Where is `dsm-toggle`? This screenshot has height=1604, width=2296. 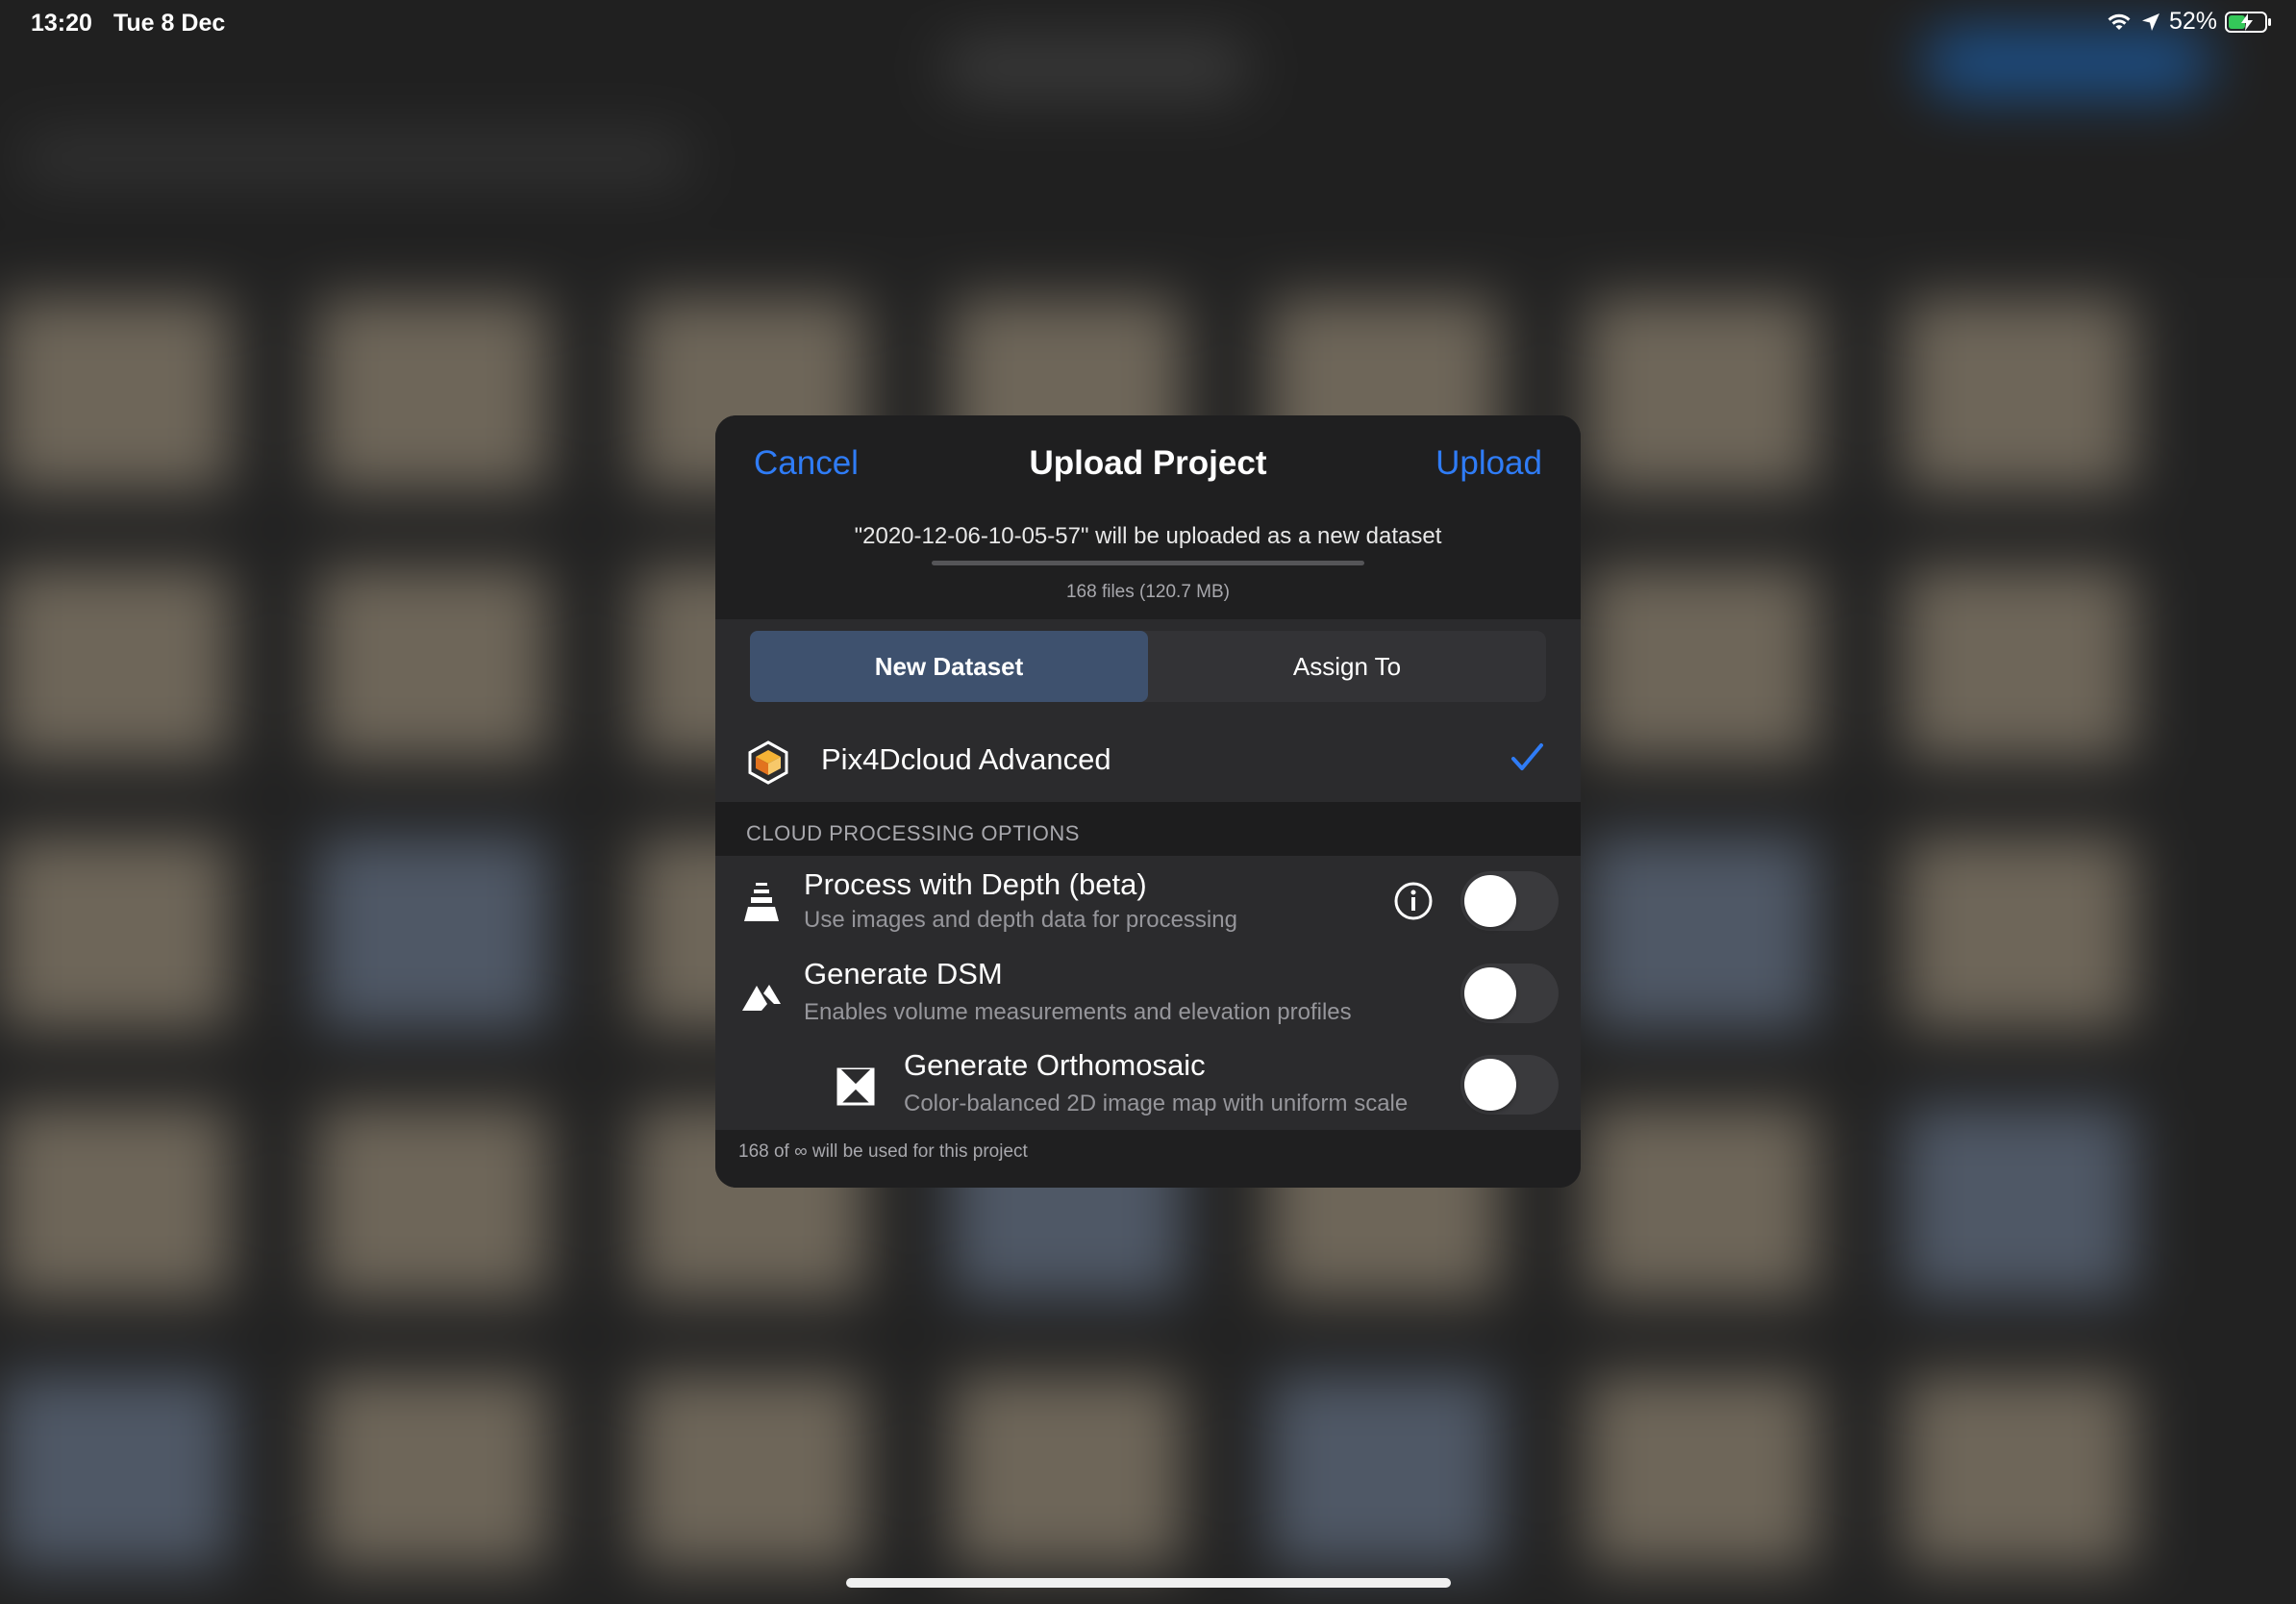
dsm-toggle is located at coordinates (1509, 993).